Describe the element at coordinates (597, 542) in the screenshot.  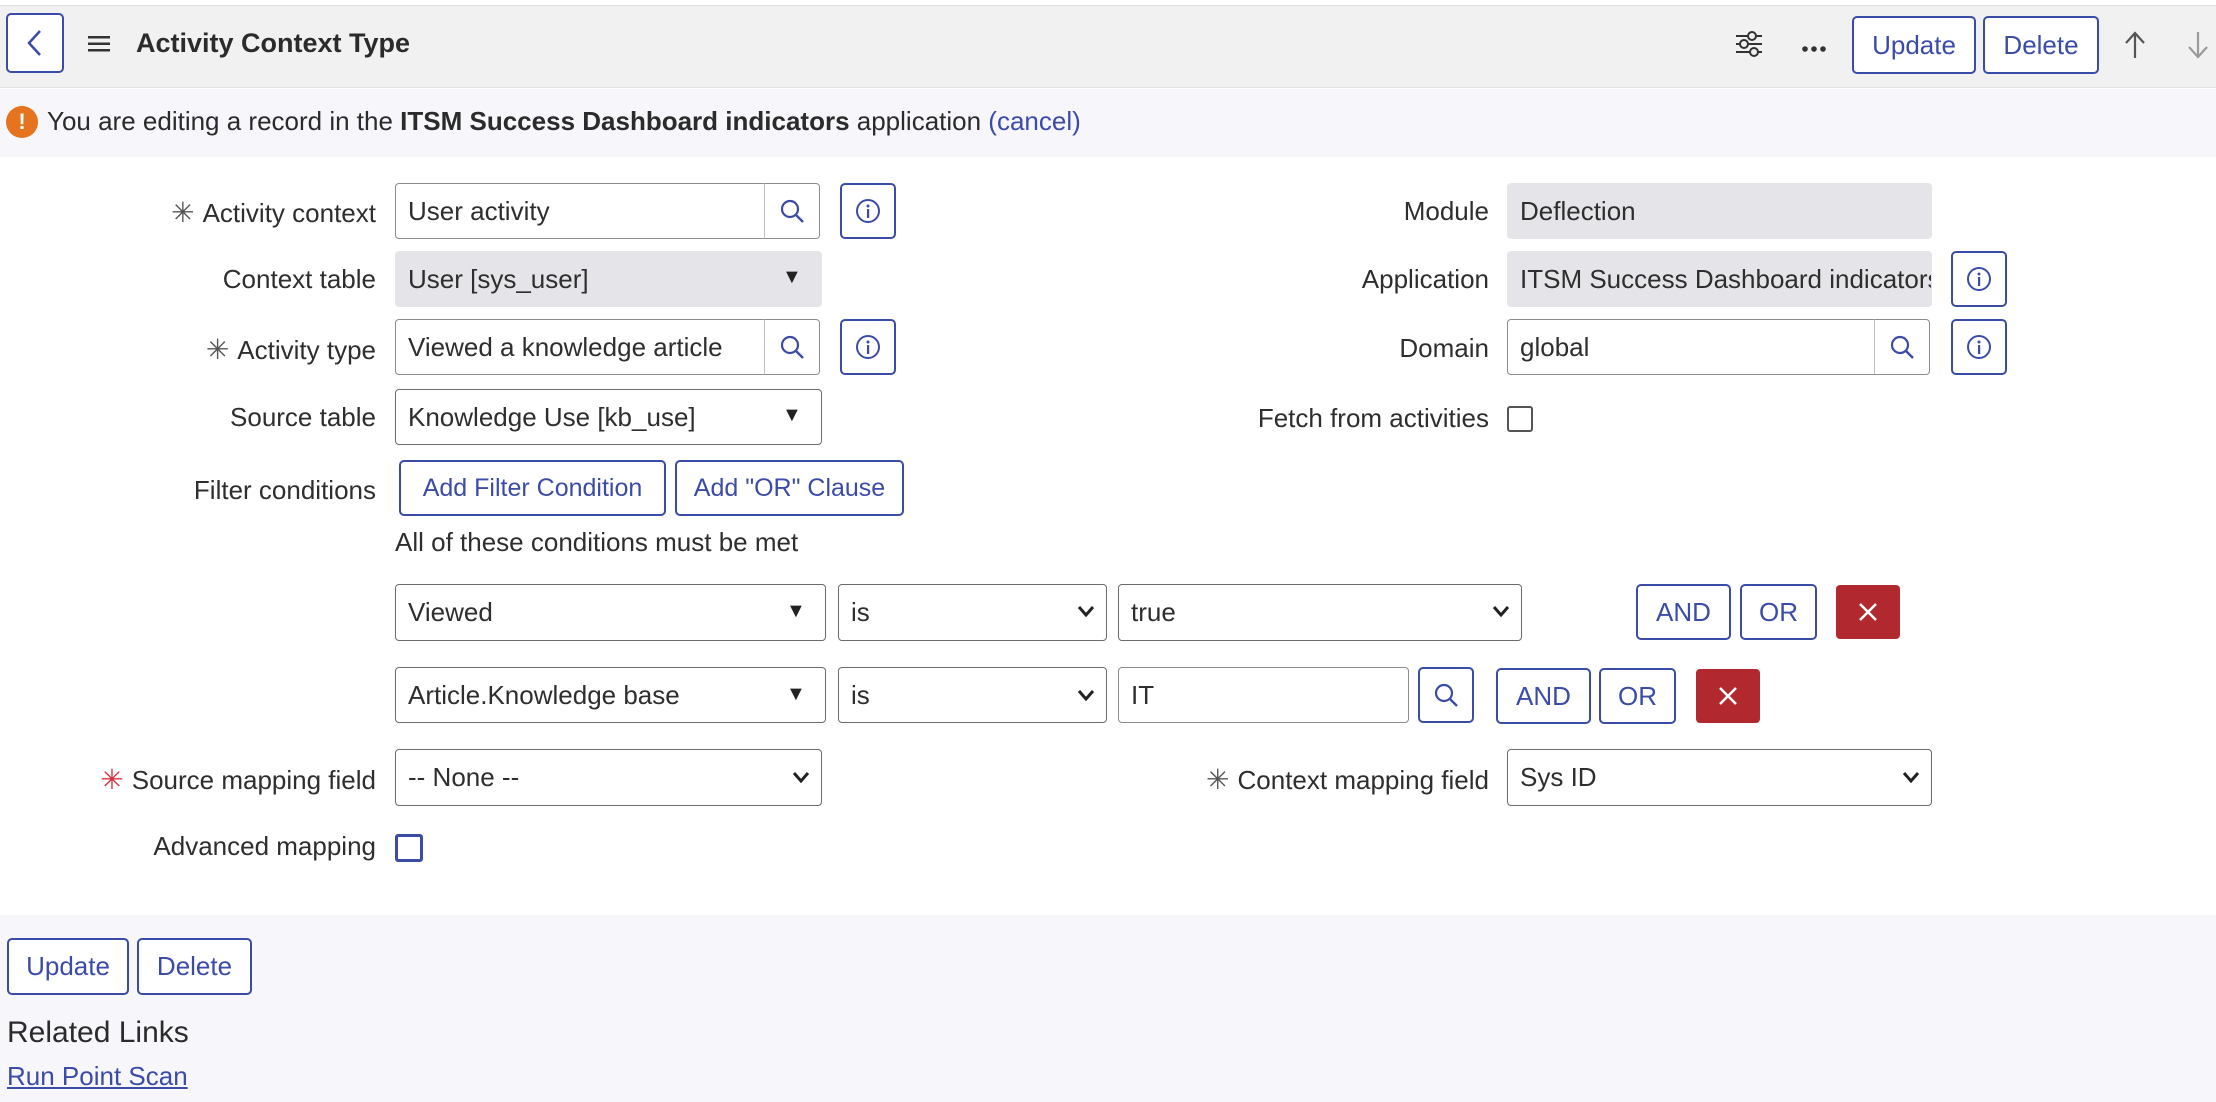
I see `conditions-hint: All of these conditions must be met` at that location.